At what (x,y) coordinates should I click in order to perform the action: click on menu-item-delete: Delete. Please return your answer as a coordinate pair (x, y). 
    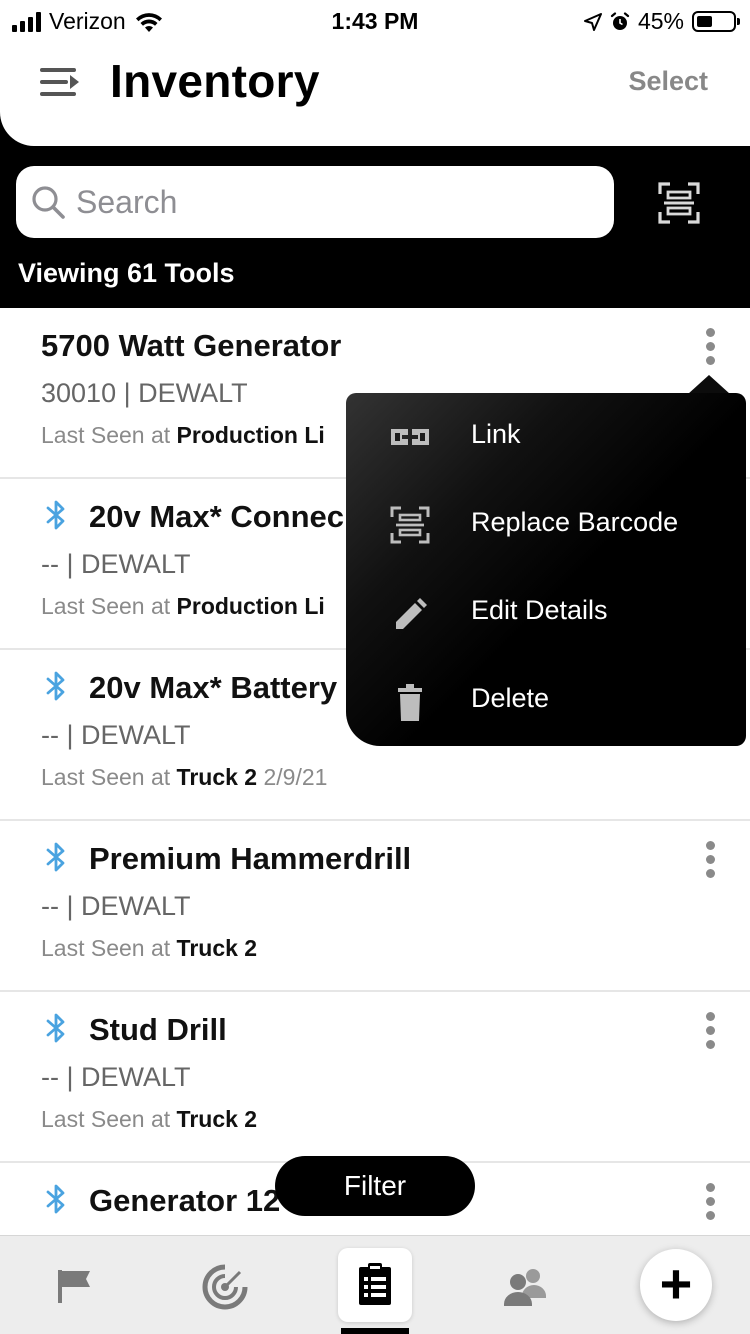
    Looking at the image, I should click on (546, 701).